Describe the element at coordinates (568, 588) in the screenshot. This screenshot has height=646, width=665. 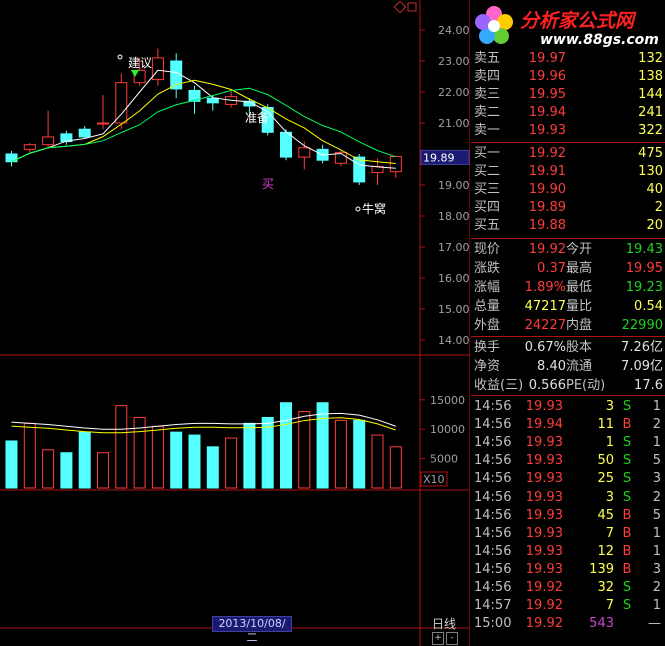
I see `tick-row: 14:56 19.92 32 S 2` at that location.